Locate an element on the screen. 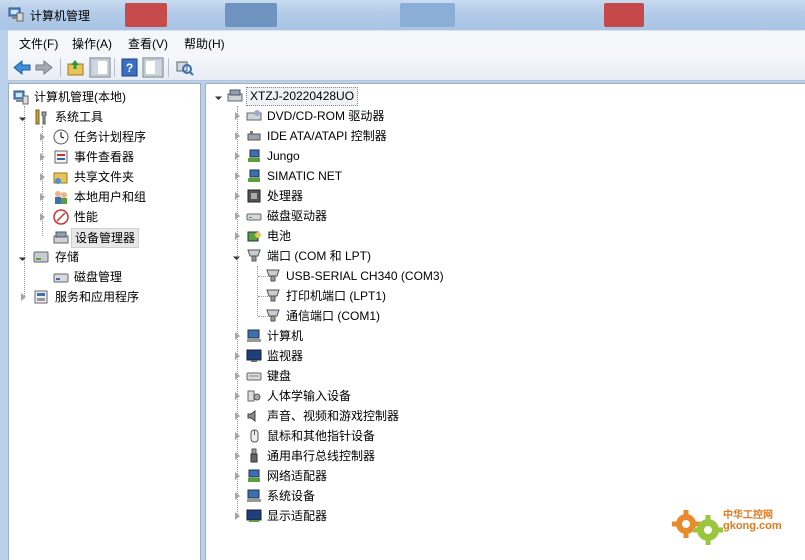 The height and width of the screenshot is (560, 805). usb-icon is located at coordinates (254, 456).